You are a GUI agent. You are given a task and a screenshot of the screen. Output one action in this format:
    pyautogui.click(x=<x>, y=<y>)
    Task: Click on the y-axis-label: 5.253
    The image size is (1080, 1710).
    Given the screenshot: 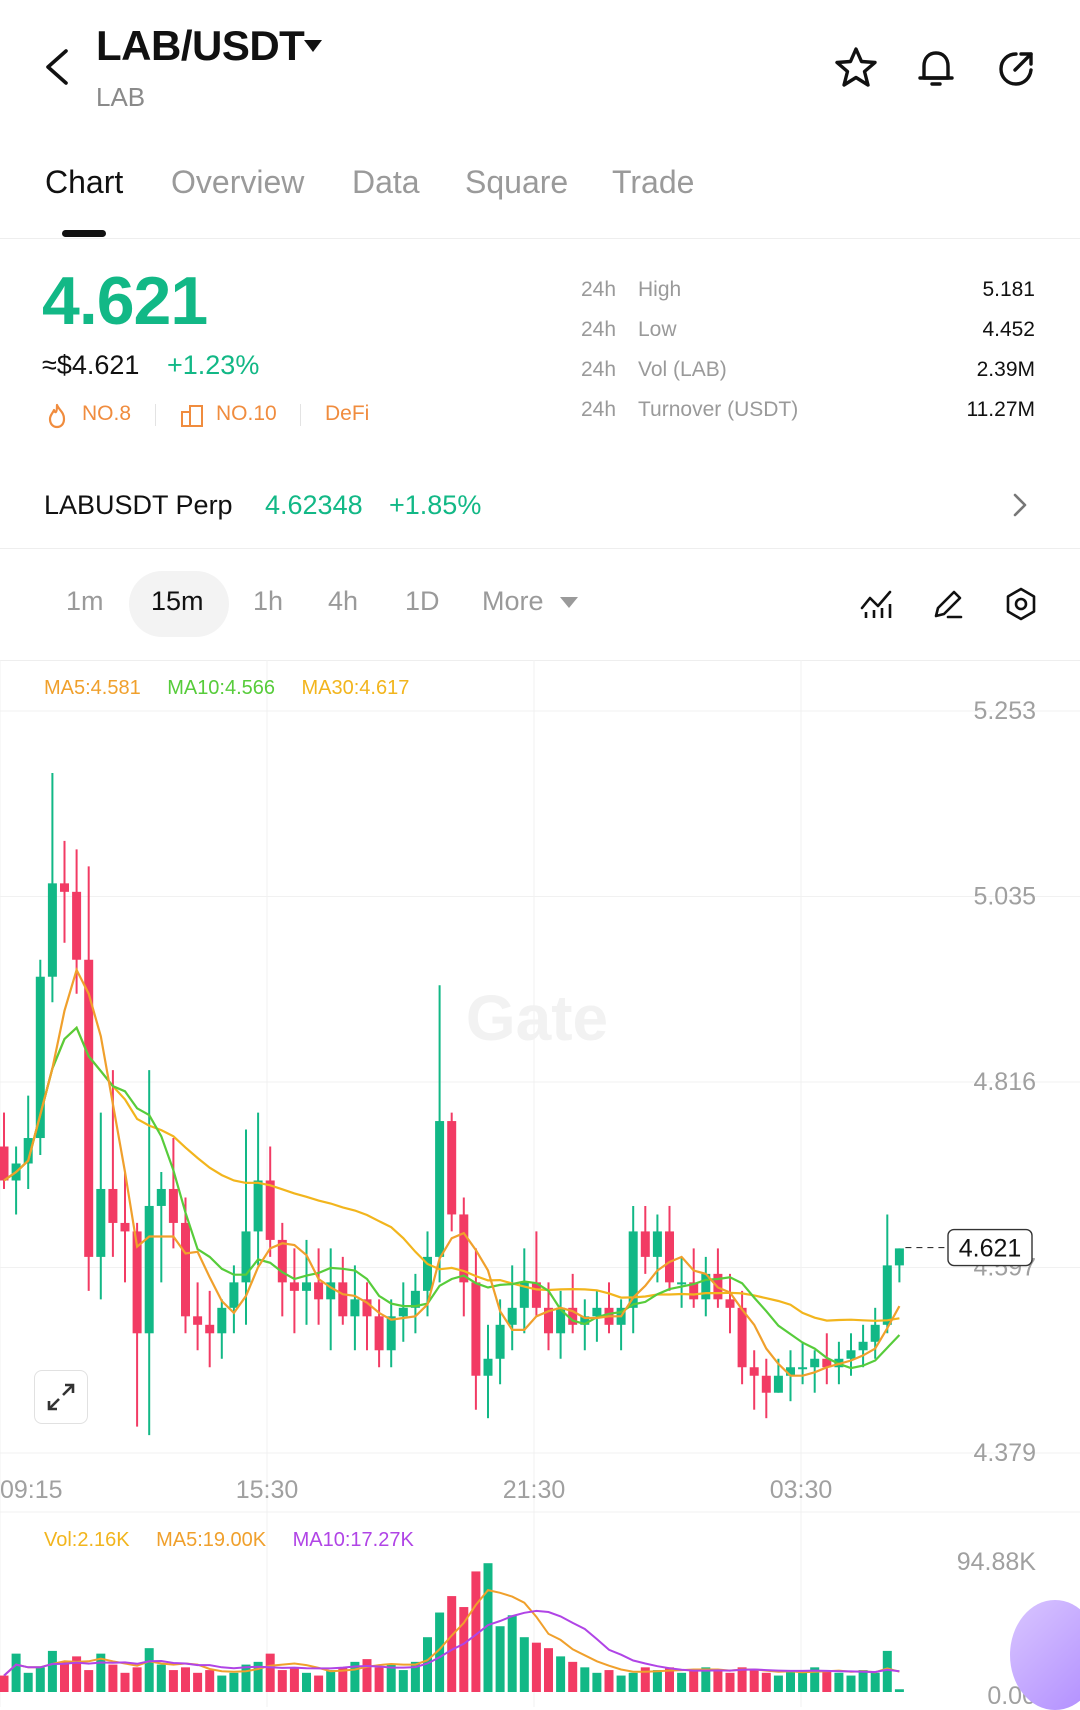 What is the action you would take?
    pyautogui.click(x=1004, y=711)
    